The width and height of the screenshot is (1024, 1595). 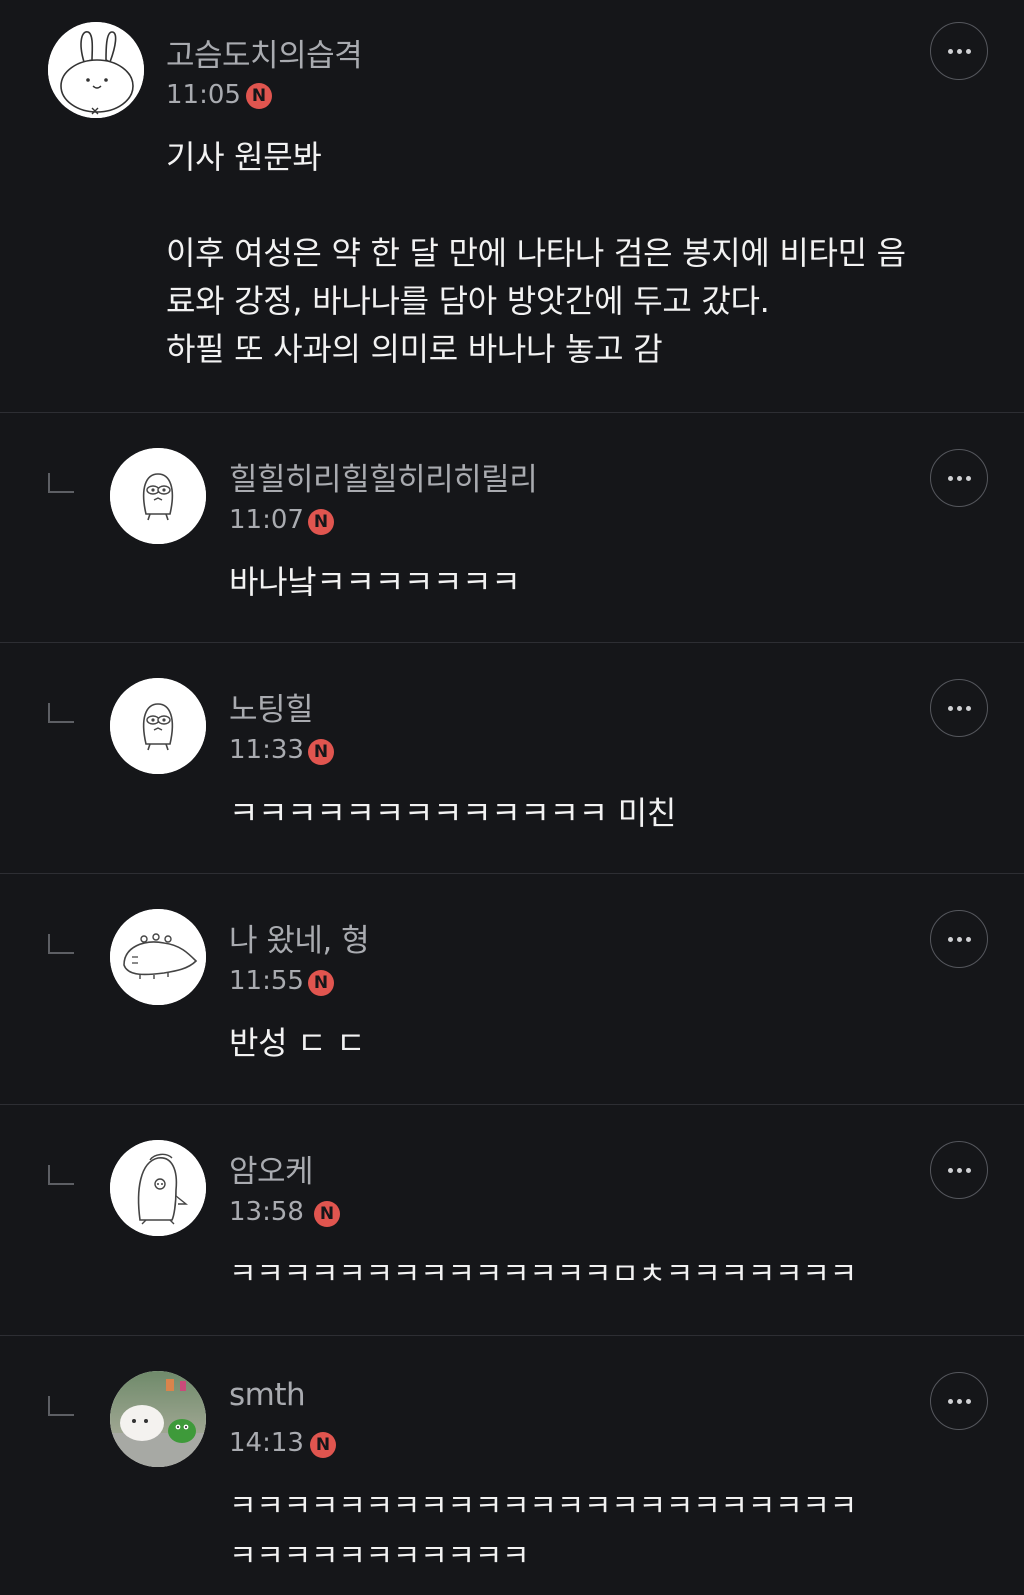 I want to click on comment-author: 나 왔네, 형, so click(x=299, y=937).